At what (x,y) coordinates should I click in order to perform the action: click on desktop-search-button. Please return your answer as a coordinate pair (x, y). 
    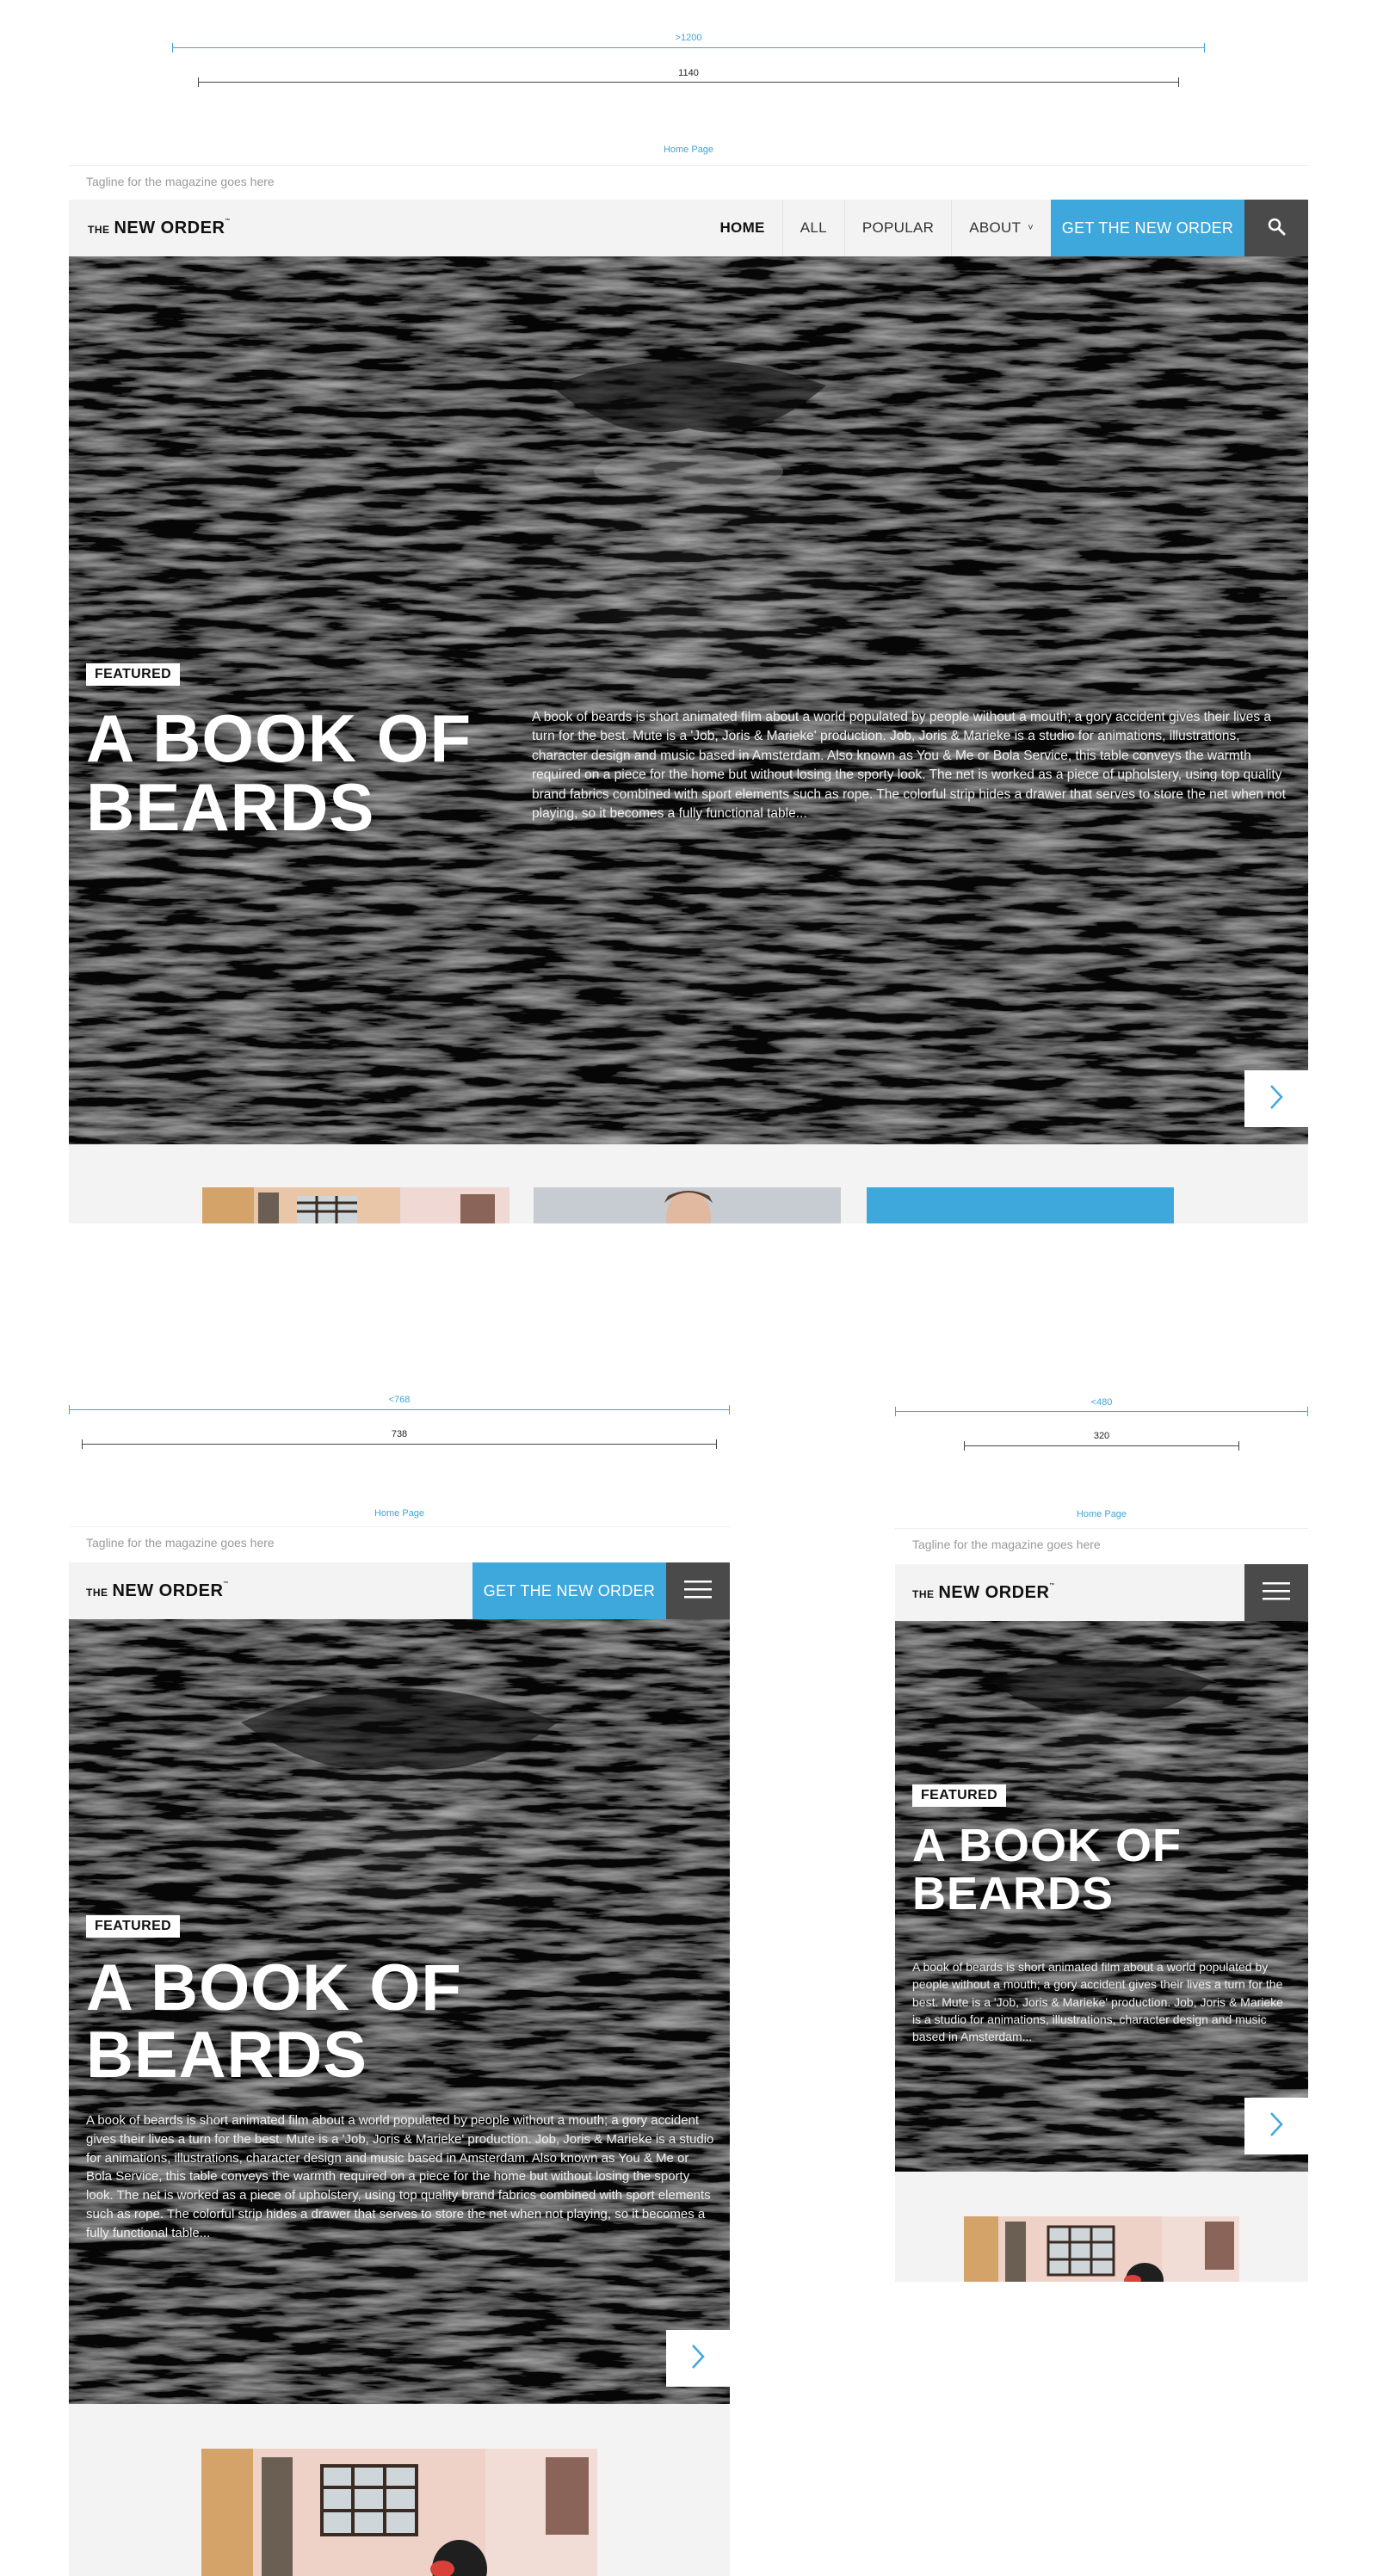
    Looking at the image, I should click on (1276, 228).